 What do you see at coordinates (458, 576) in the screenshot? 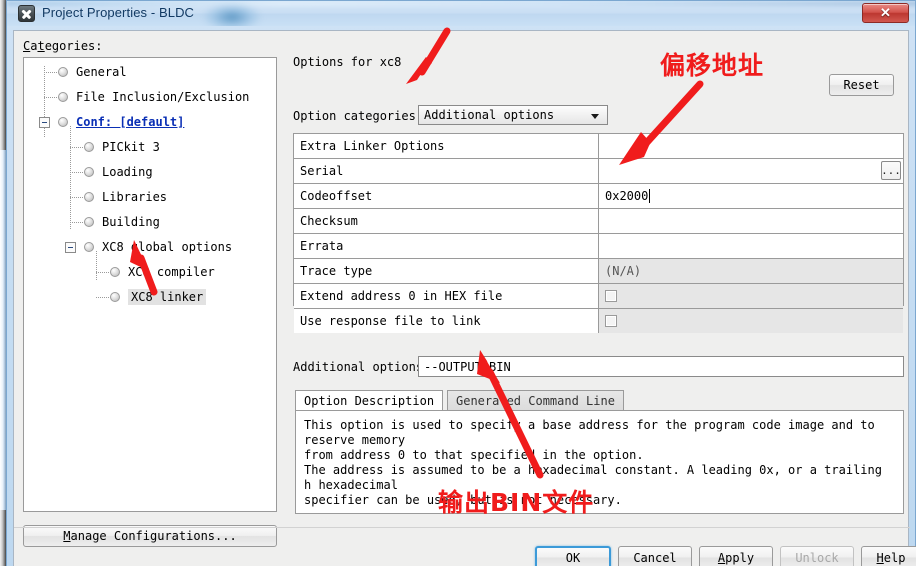
I see `bottom-background` at bounding box center [458, 576].